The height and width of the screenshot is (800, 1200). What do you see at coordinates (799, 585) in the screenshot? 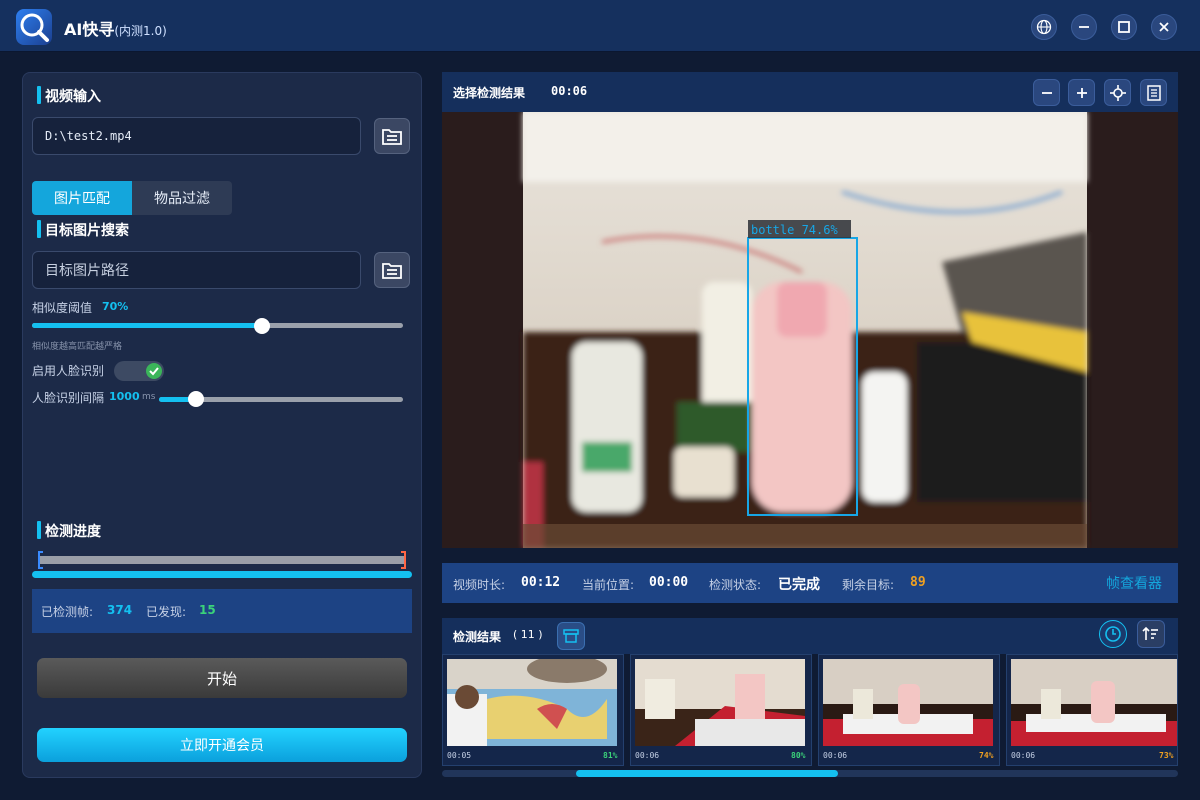
I see `state-value: 已完成` at bounding box center [799, 585].